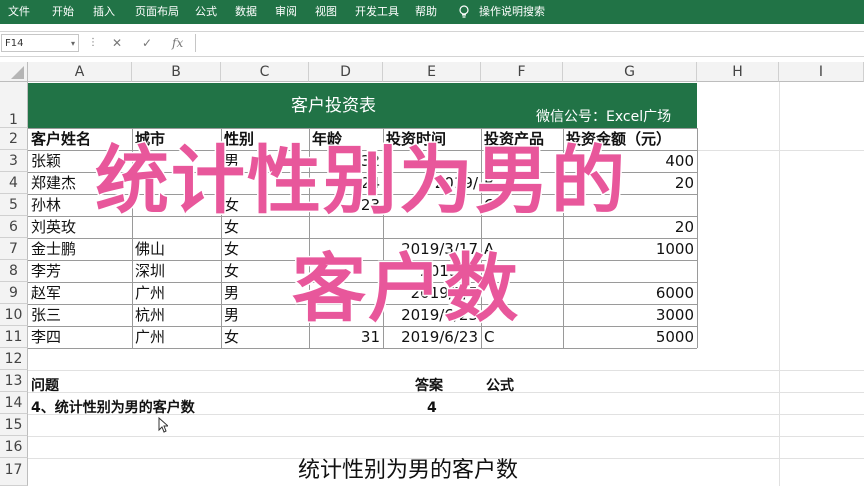 Image resolution: width=864 pixels, height=486 pixels. What do you see at coordinates (14, 293) in the screenshot?
I see `row-header-9: 9` at bounding box center [14, 293].